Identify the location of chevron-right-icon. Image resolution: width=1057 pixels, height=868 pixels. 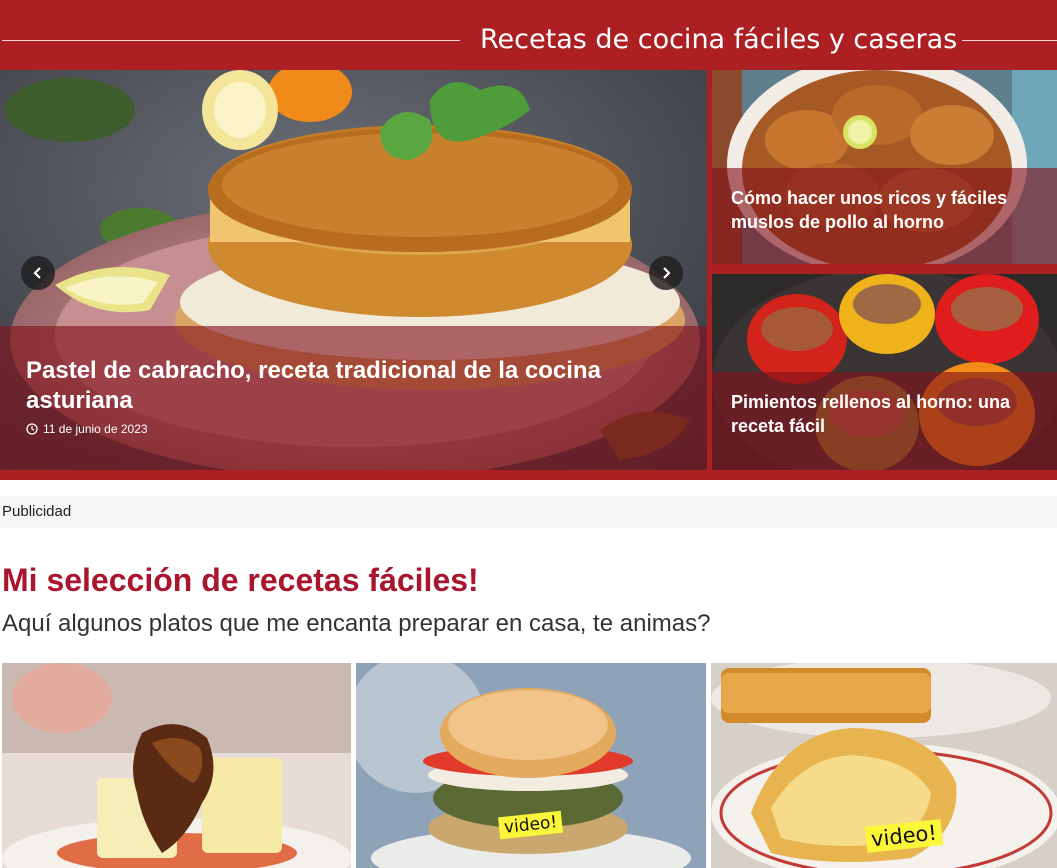
(667, 273).